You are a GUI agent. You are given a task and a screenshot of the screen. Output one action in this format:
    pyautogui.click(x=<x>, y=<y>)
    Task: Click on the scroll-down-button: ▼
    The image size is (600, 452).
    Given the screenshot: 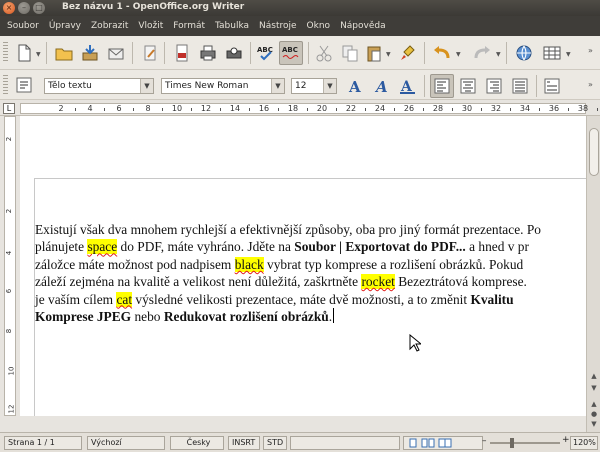 What is the action you would take?
    pyautogui.click(x=594, y=388)
    